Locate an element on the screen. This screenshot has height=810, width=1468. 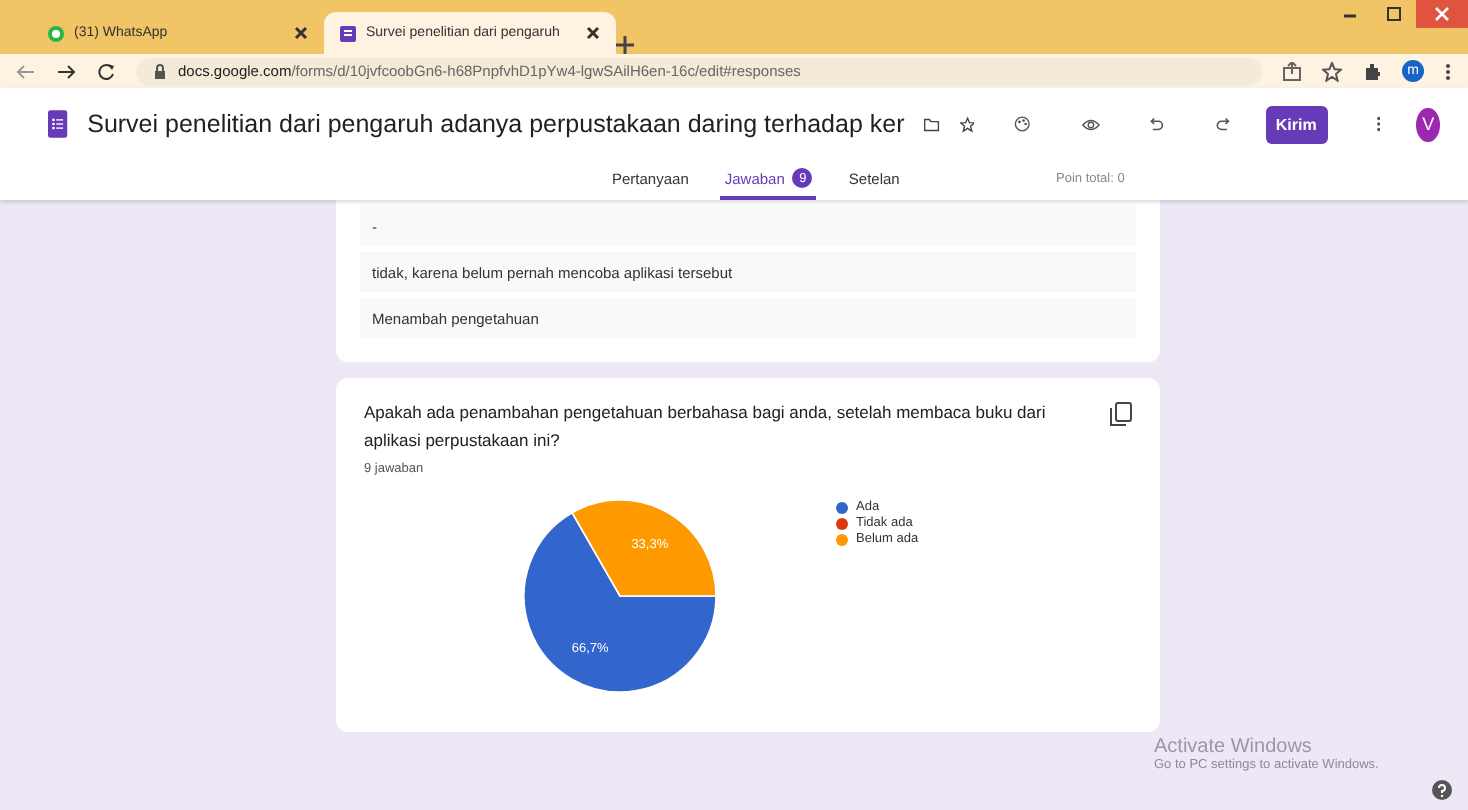
more-icon is located at coordinates (1378, 124).